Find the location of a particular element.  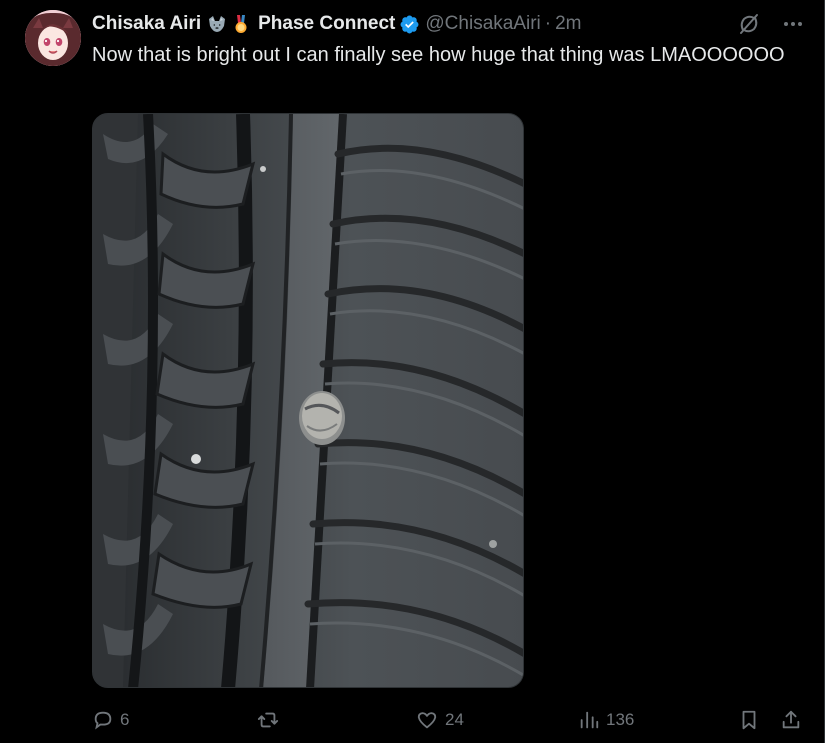

like-button: 24 is located at coordinates (439, 720).